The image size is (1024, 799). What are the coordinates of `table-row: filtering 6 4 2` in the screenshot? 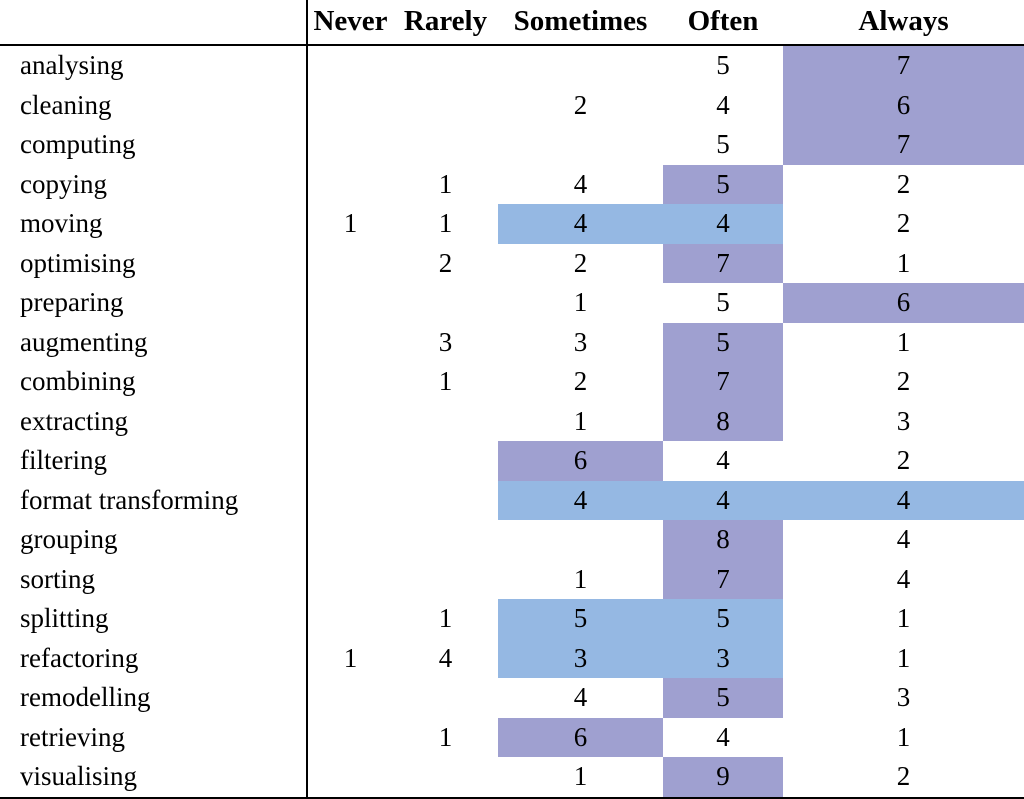 It's located at (512, 461).